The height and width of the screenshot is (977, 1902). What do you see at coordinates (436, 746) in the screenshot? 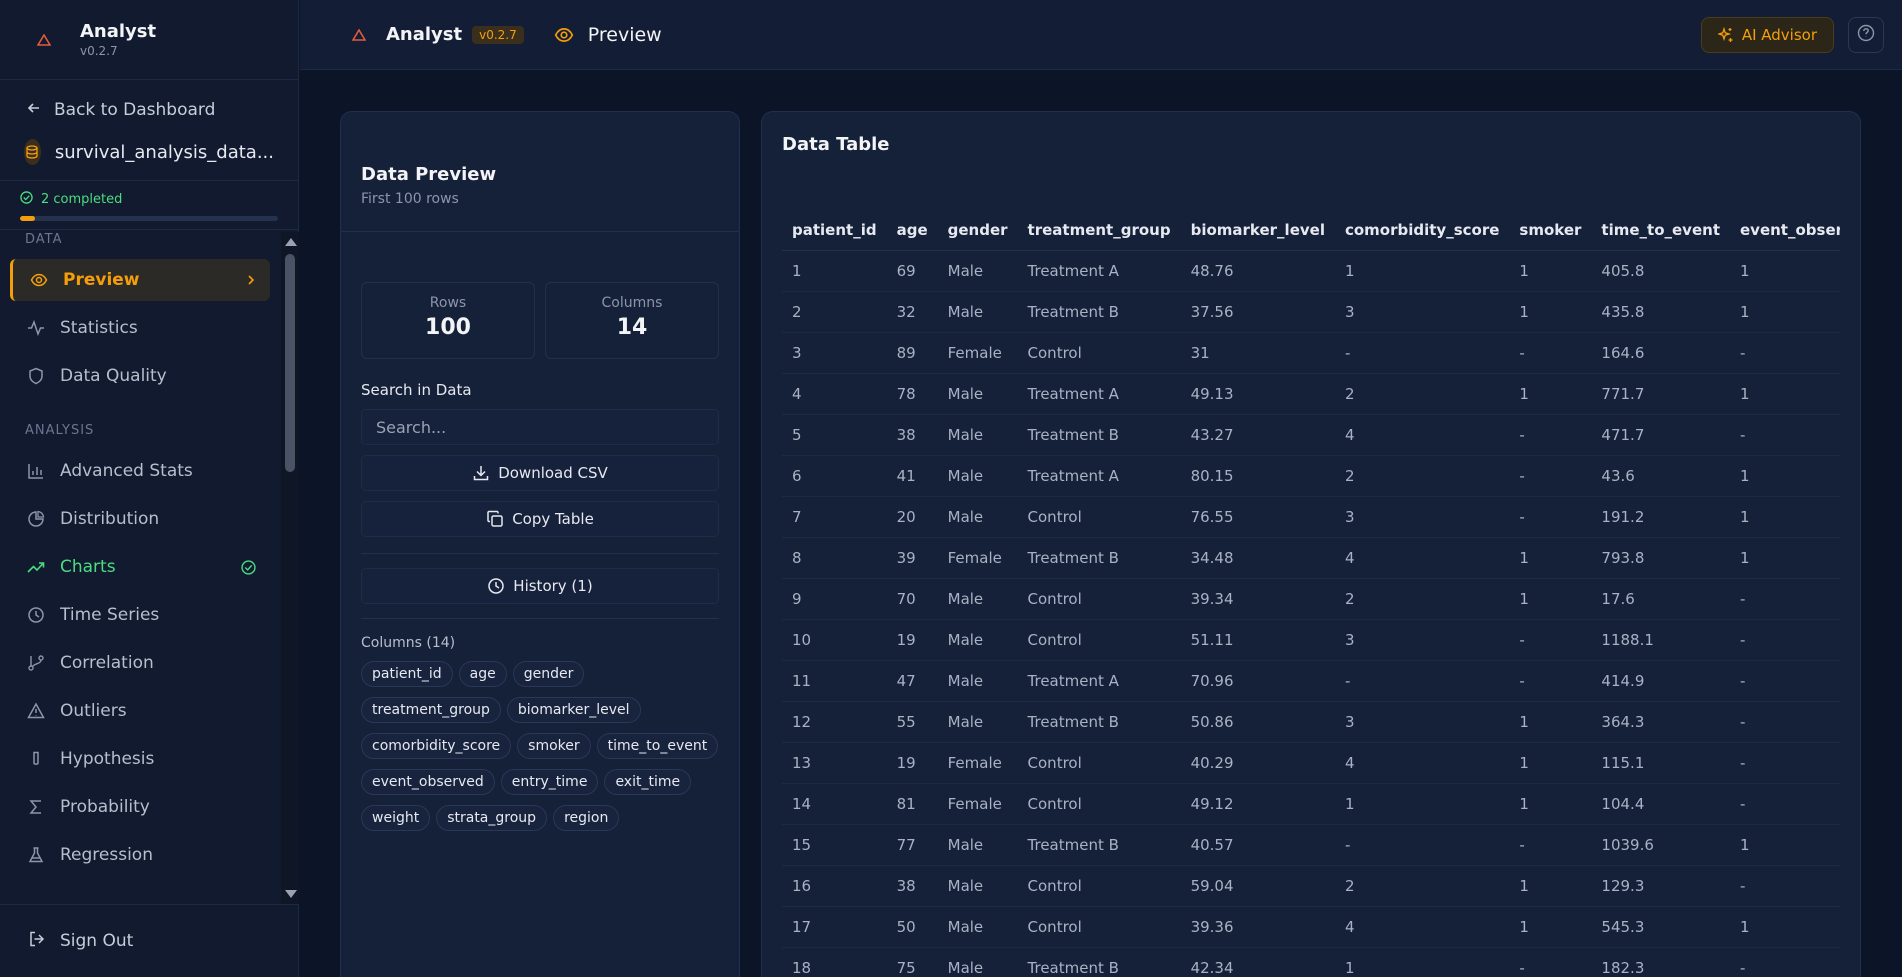
I see `column-chip: comorbidity_score` at bounding box center [436, 746].